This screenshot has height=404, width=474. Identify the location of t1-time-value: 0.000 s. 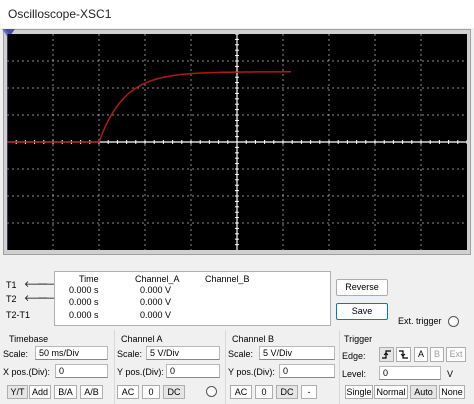
(84, 290).